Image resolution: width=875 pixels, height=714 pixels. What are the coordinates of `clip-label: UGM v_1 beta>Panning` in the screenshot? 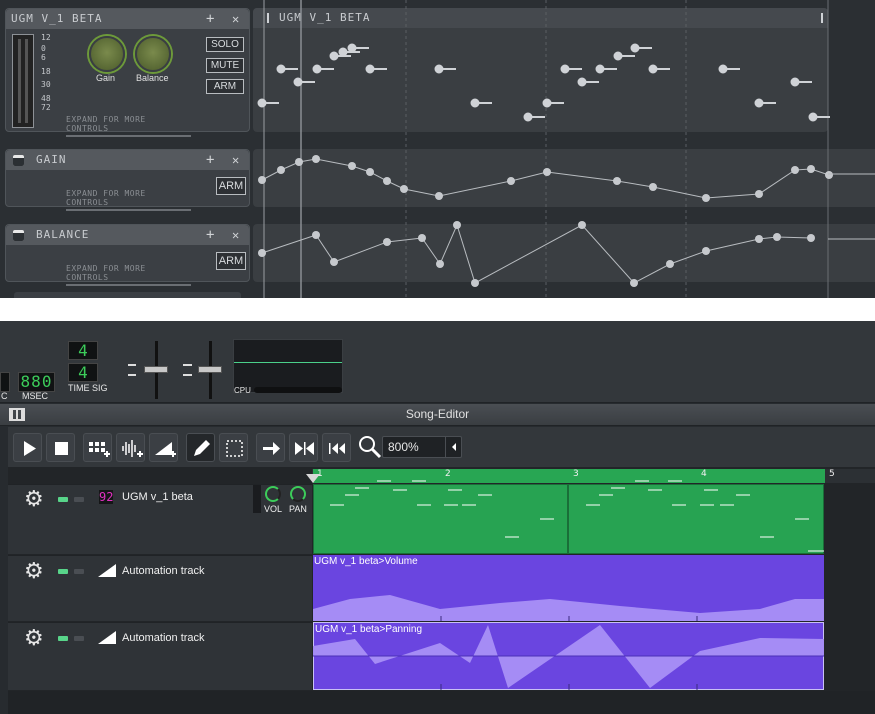 It's located at (369, 629).